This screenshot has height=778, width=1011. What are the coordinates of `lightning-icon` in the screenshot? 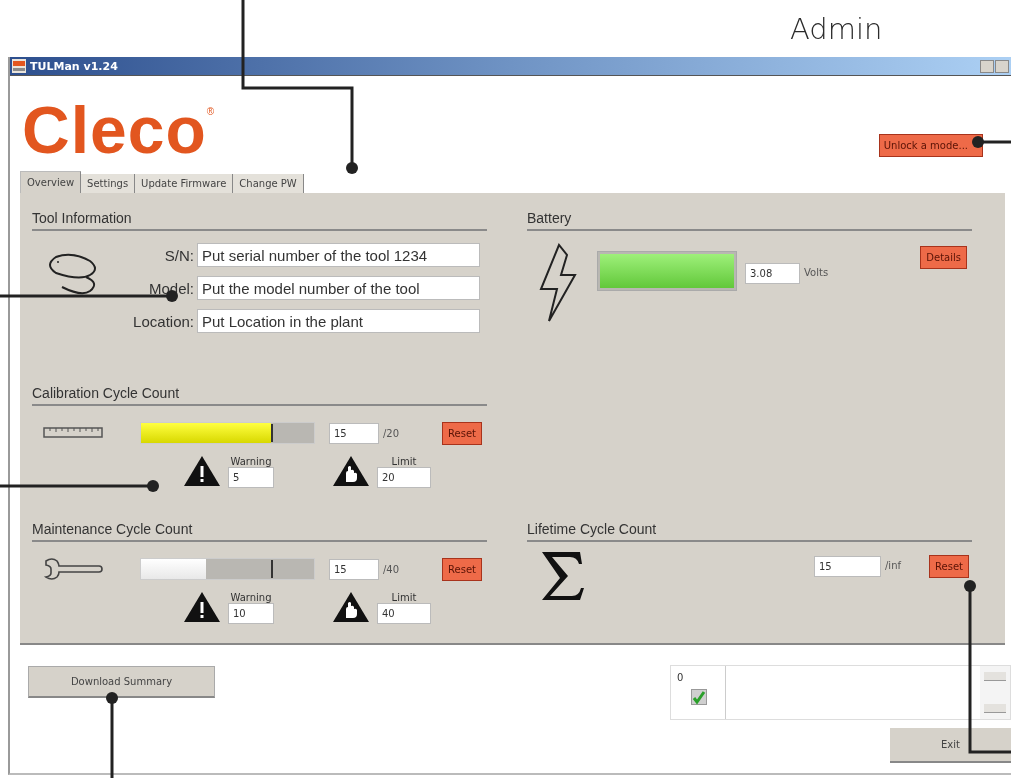 It's located at (558, 283).